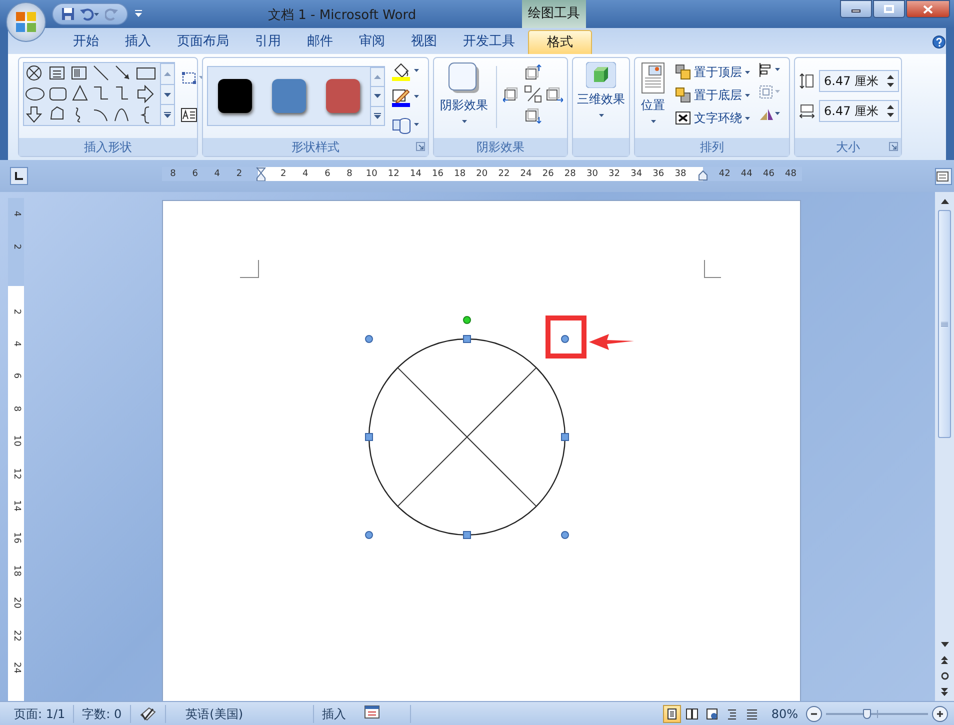  What do you see at coordinates (944, 644) in the screenshot?
I see `scroll-down-arrow-icon` at bounding box center [944, 644].